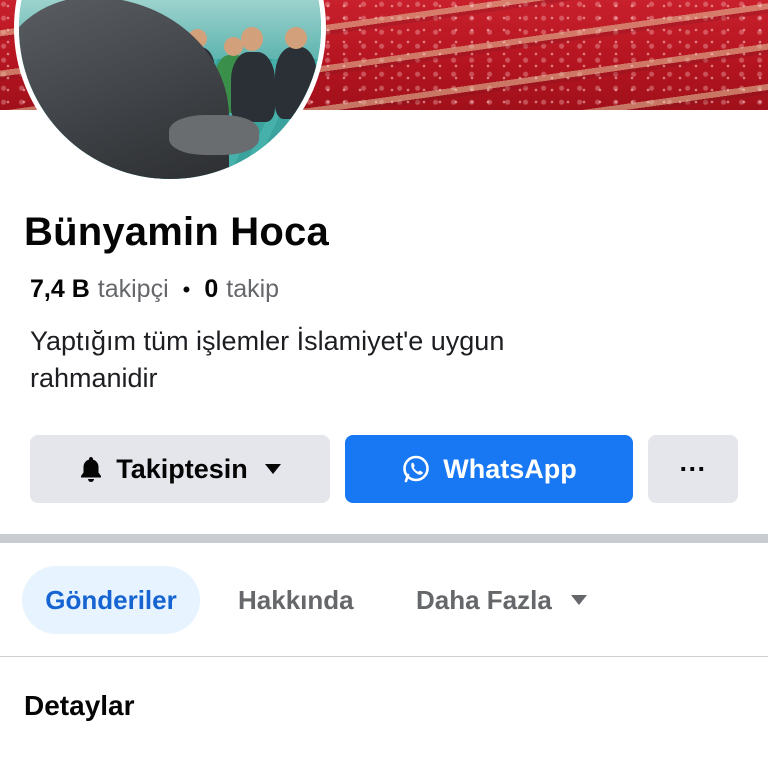  What do you see at coordinates (252, 289) in the screenshot?
I see `following-label: takip` at bounding box center [252, 289].